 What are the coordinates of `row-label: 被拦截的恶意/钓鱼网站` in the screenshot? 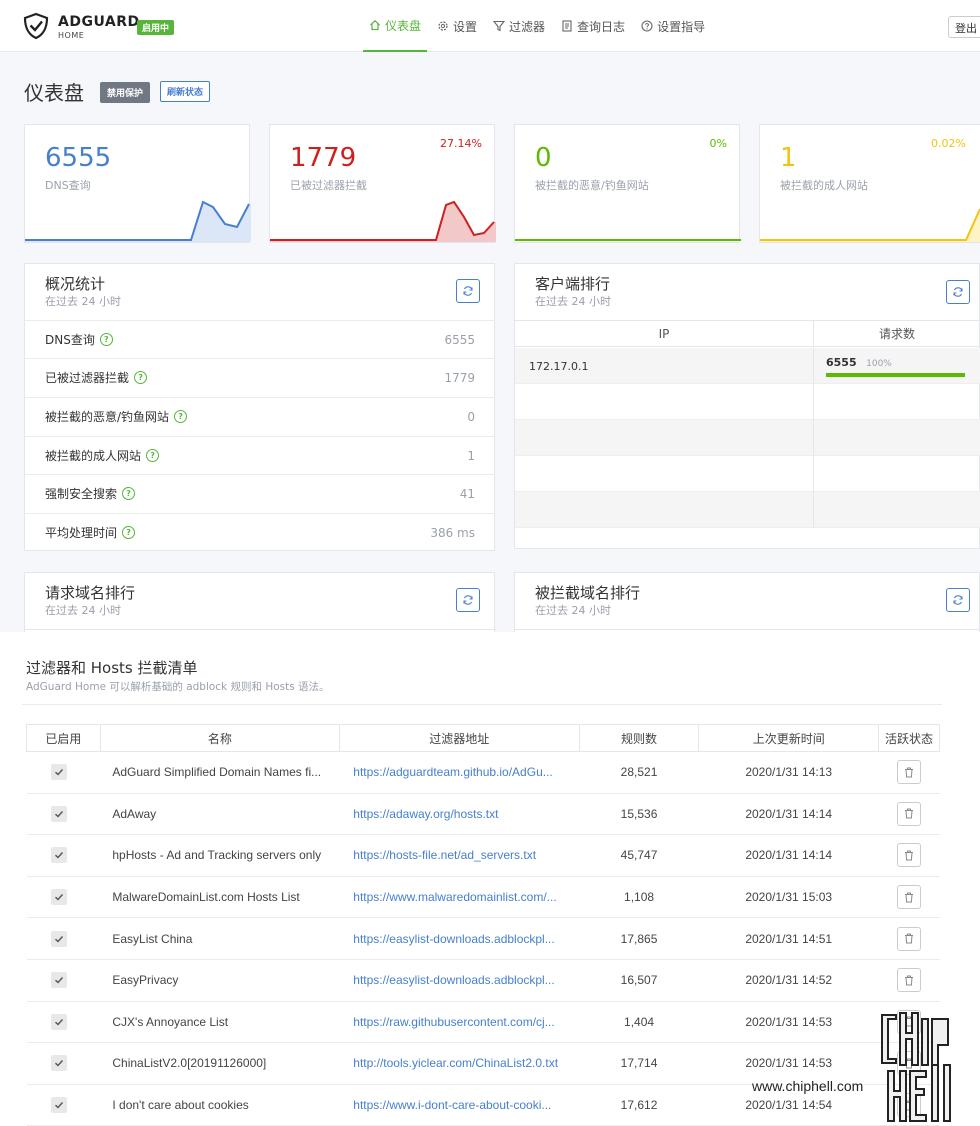 It's located at (107, 417).